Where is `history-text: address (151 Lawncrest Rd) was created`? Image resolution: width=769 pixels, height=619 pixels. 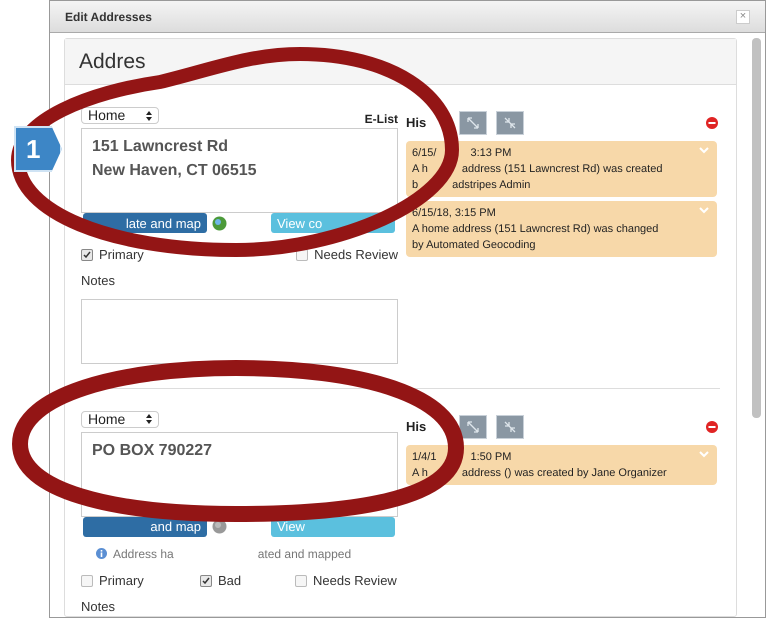
history-text: address (151 Lawncrest Rd) was created is located at coordinates (562, 169).